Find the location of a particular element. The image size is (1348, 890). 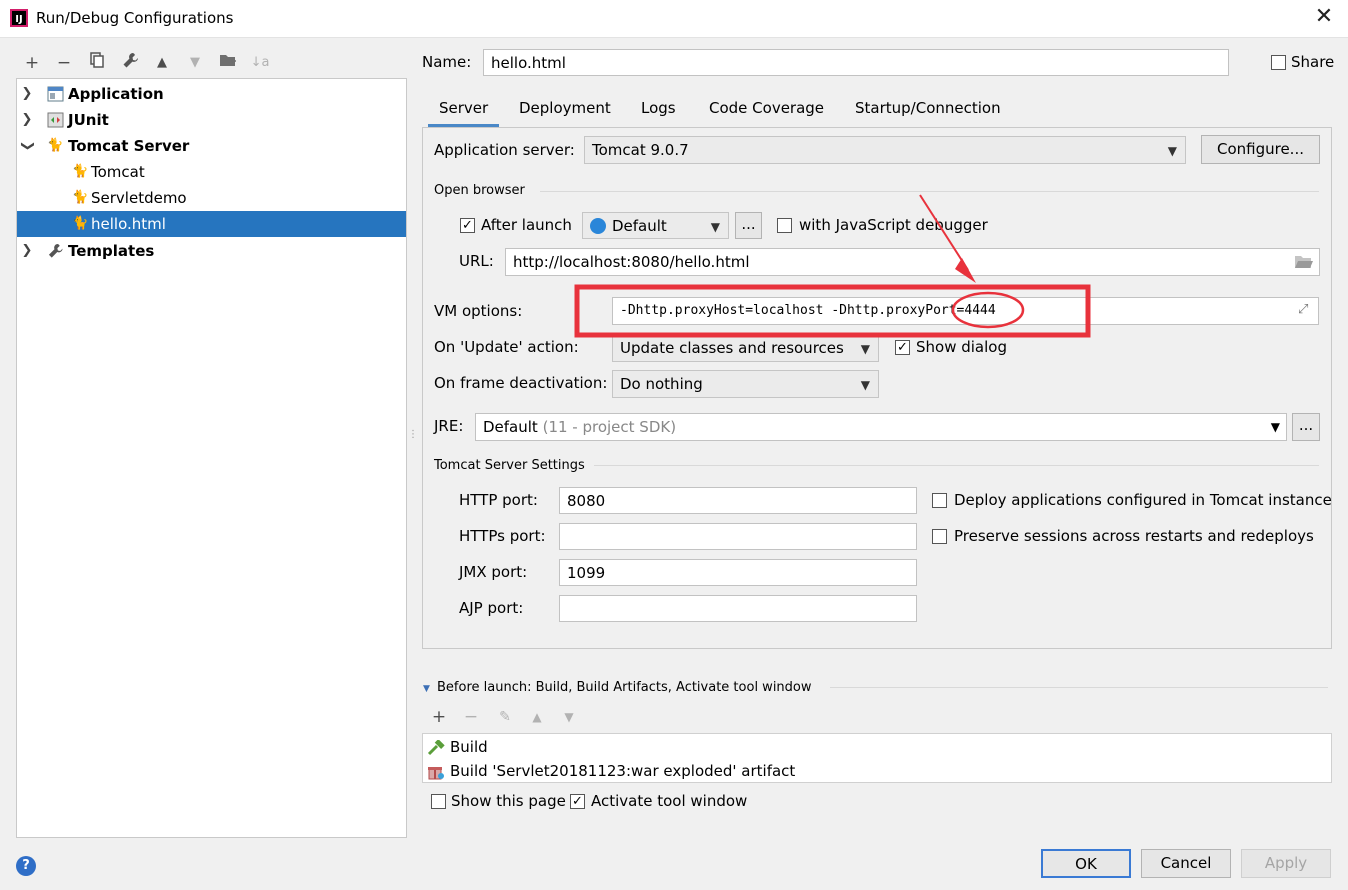

application-icon is located at coordinates (55, 94).